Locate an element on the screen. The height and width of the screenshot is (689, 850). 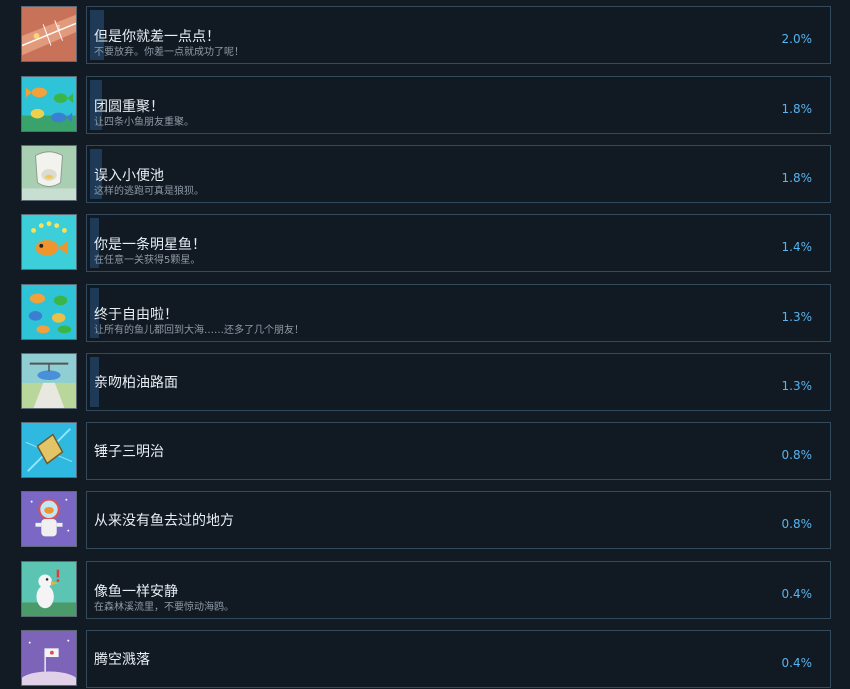
achievement-card: 终于自由啦！ 让所有的鱼儿都回到大海……还多了几个朋友！ 1.3% is located at coordinates (458, 313).